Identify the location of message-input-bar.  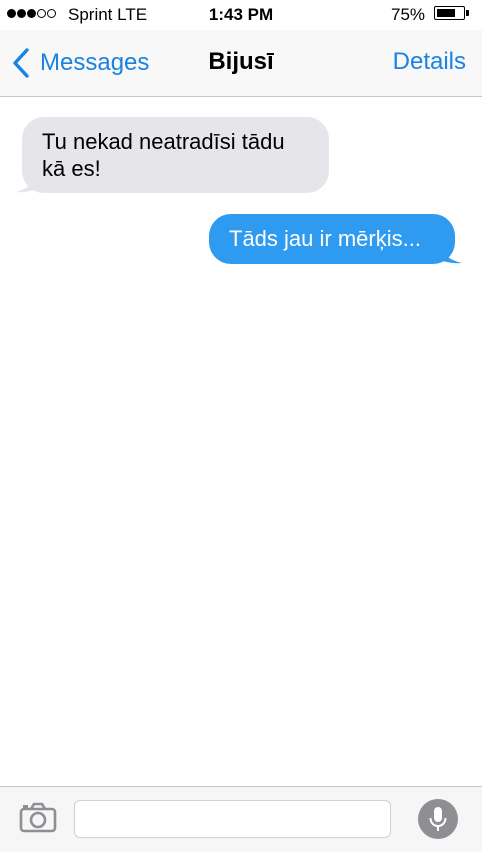
(241, 819).